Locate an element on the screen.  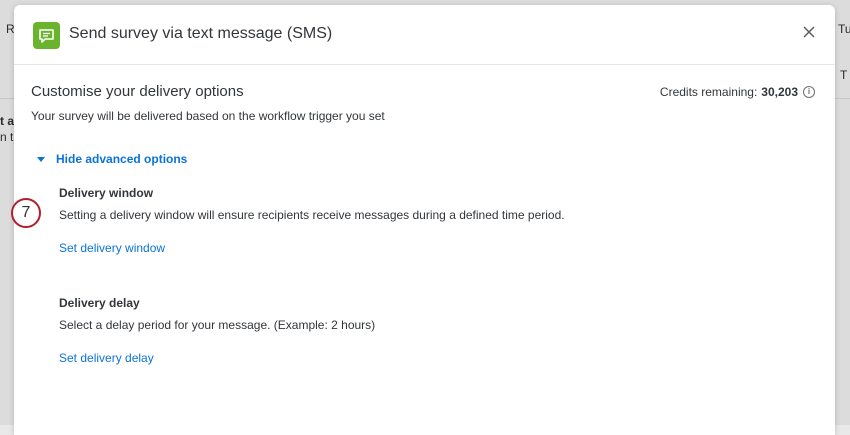
hide-advanced-options-toggle: Hide advanced options is located at coordinates (427, 159).